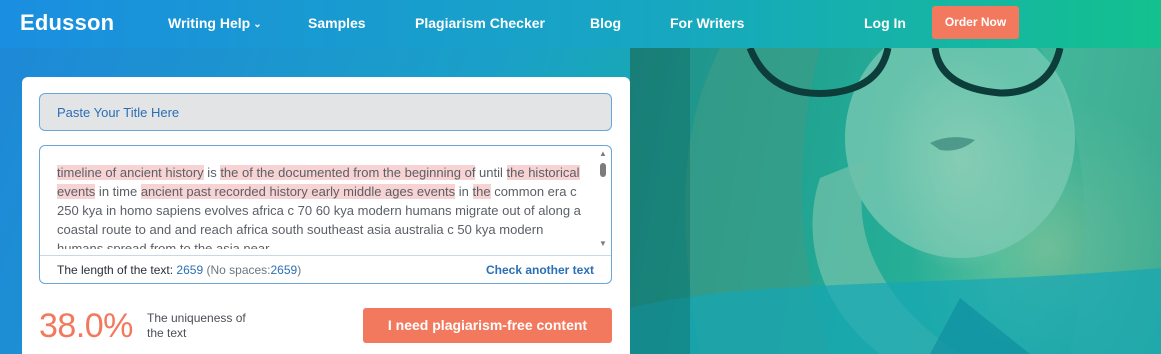 The image size is (1161, 354). What do you see at coordinates (481, 191) in the screenshot?
I see `highlighted-text-segment: the` at bounding box center [481, 191].